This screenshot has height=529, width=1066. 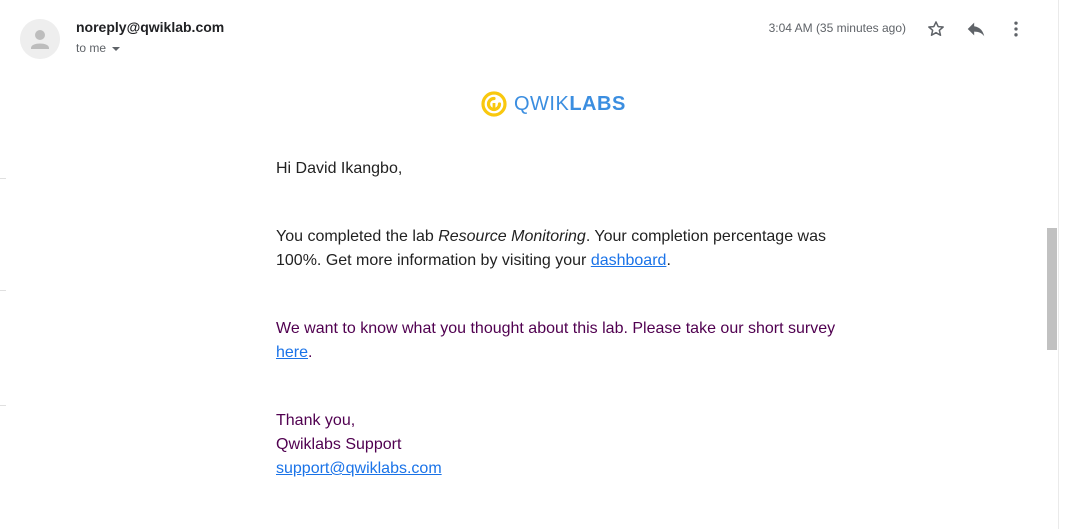 What do you see at coordinates (339, 444) in the screenshot?
I see `signoff-team: Qwiklabs Support` at bounding box center [339, 444].